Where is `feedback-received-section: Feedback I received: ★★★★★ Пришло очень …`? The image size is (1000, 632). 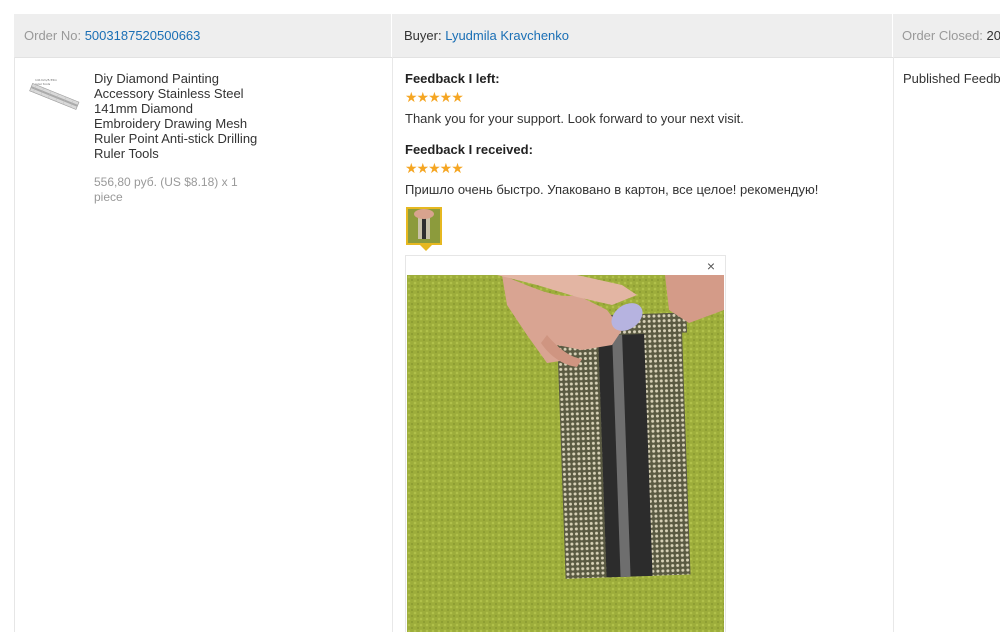 feedback-received-section: Feedback I received: ★★★★★ Пришло очень … is located at coordinates (611, 169).